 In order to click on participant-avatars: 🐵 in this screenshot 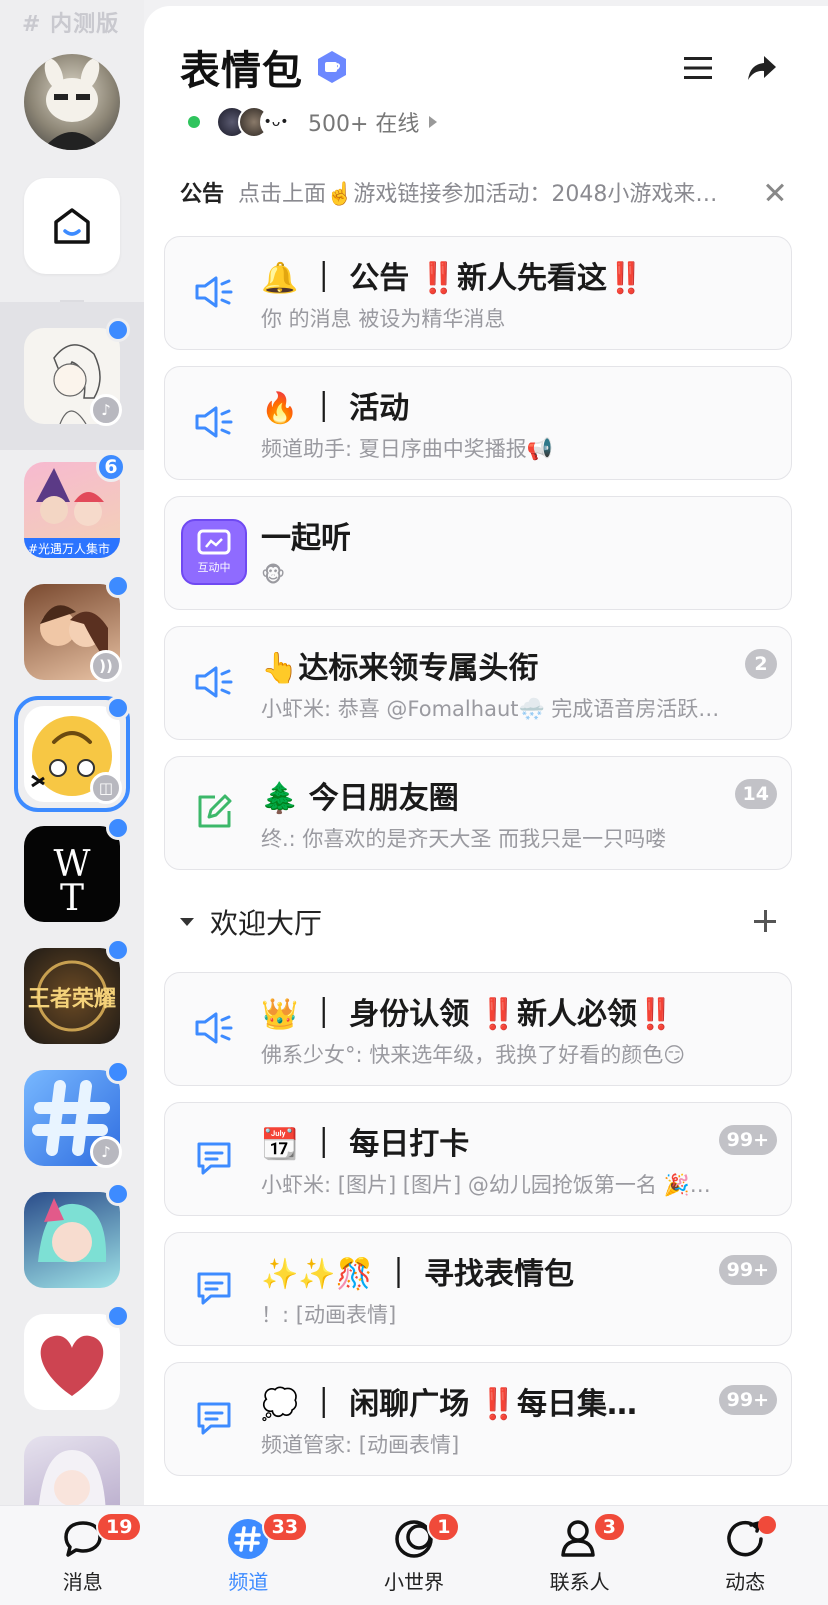, I will do `click(273, 575)`.